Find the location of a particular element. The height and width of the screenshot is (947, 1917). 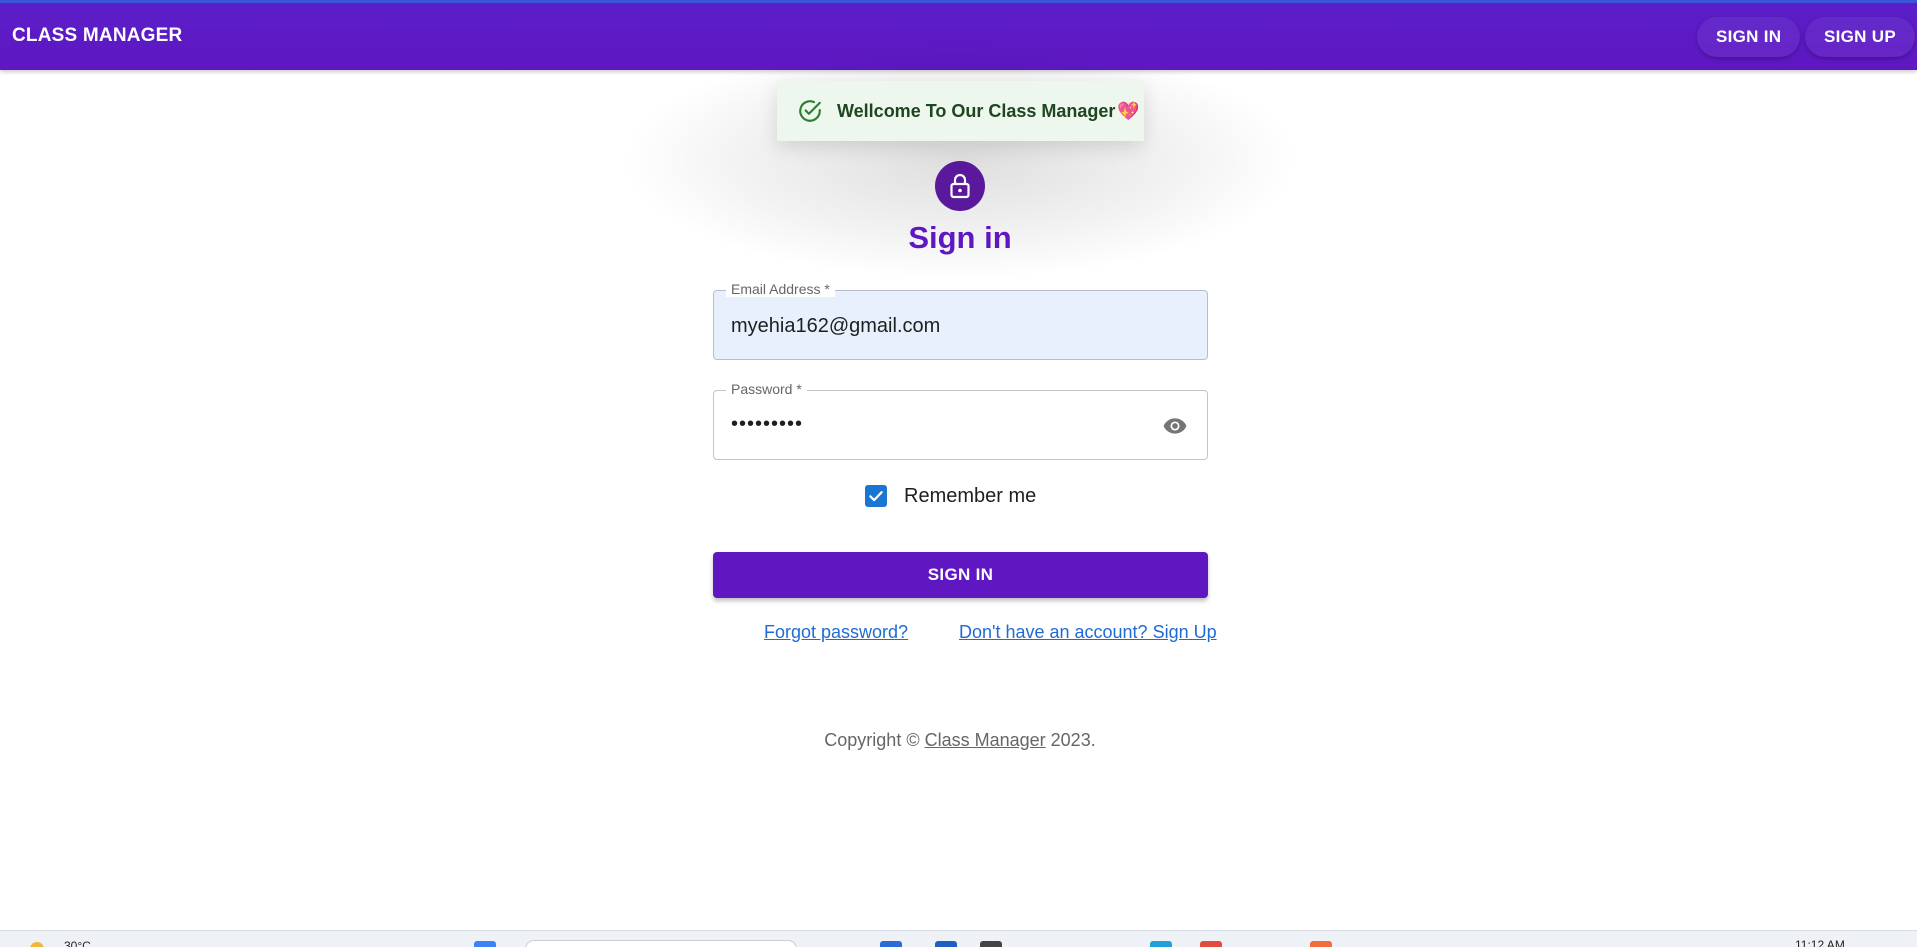

password-label: Password * is located at coordinates (766, 389).